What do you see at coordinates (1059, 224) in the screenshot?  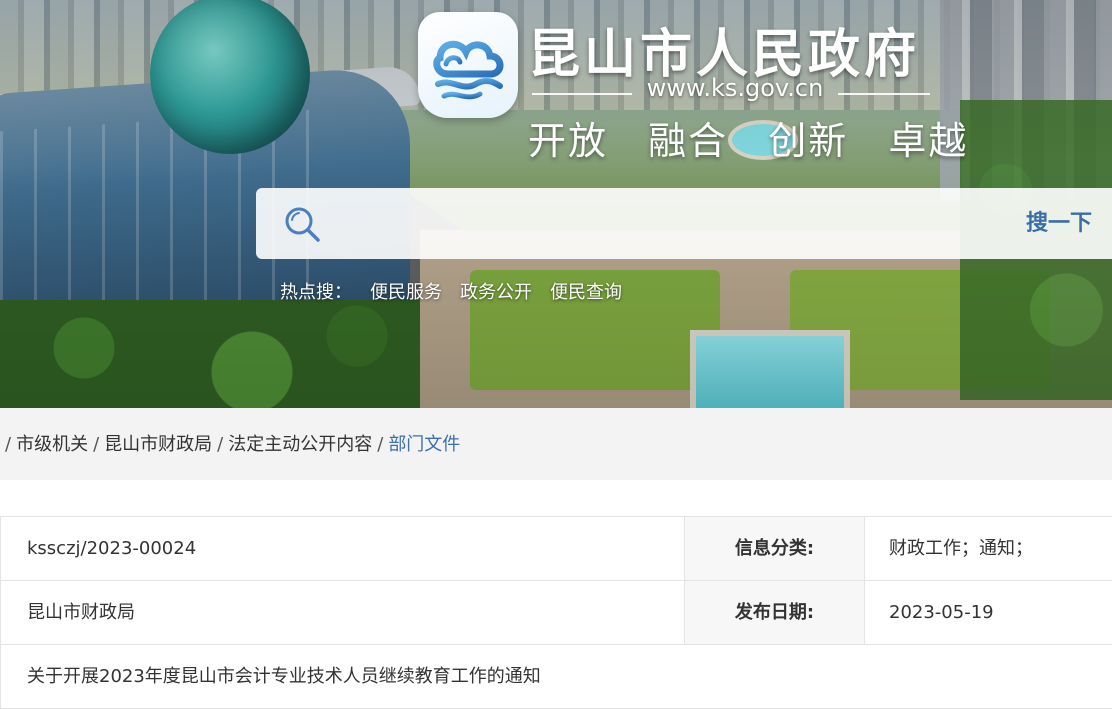 I see `search-button: 搜一下` at bounding box center [1059, 224].